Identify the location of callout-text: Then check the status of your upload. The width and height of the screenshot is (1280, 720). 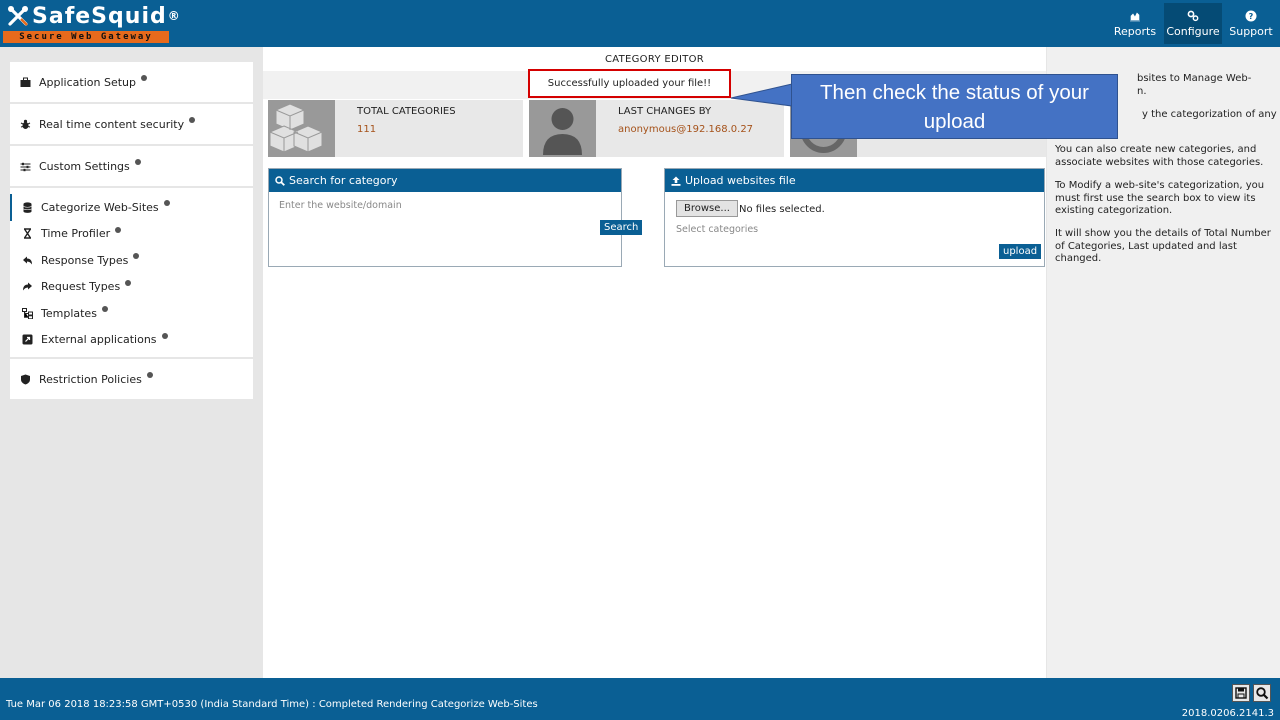
(954, 106).